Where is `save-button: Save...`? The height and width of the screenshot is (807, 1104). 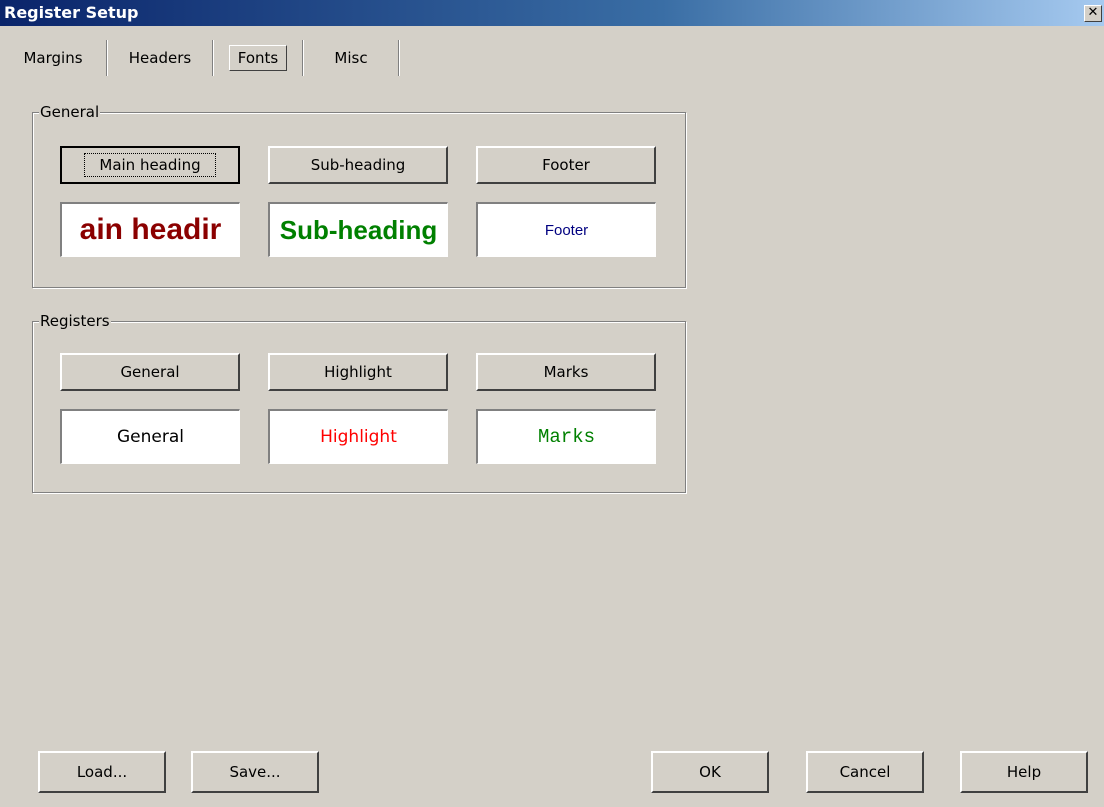
save-button: Save... is located at coordinates (255, 772).